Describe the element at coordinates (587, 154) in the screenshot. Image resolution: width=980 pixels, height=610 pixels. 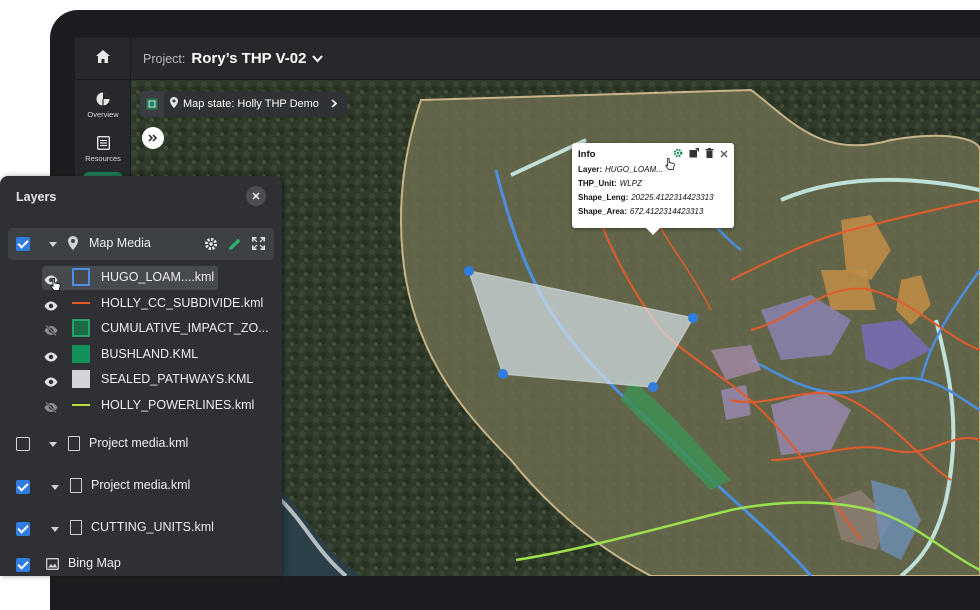
I see `info-title: Info` at that location.